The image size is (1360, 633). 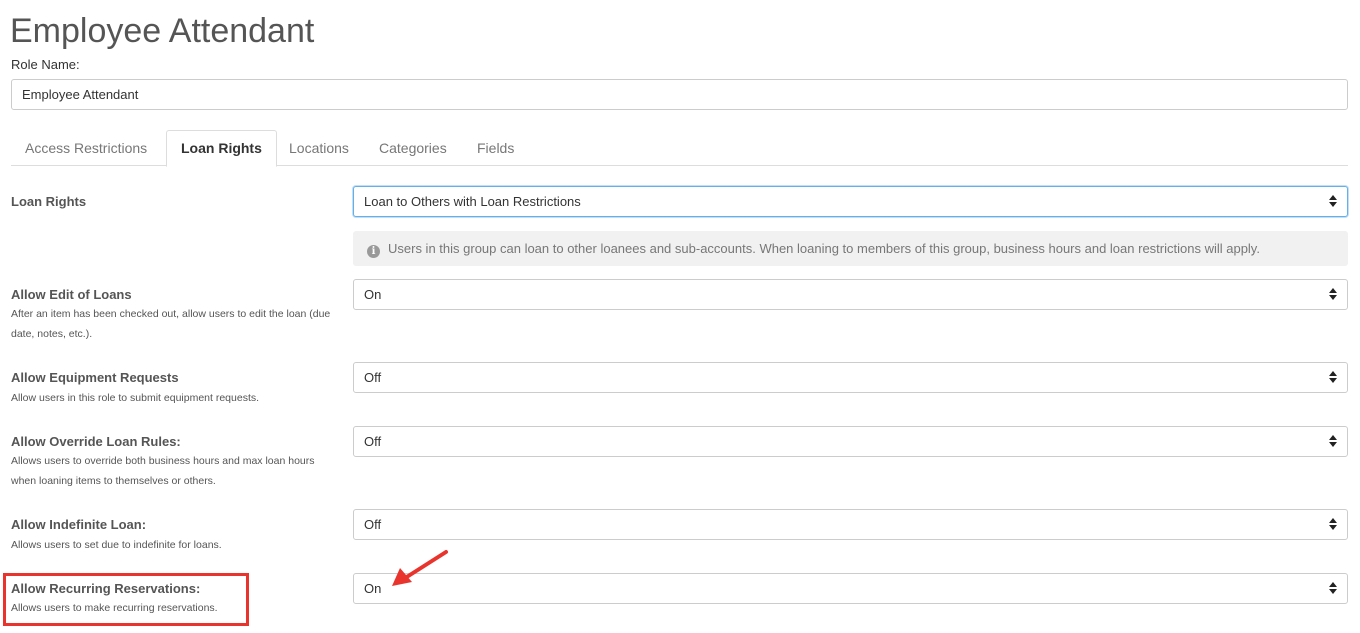 What do you see at coordinates (850, 524) in the screenshot?
I see `allow-indefinite-loan-select: Off` at bounding box center [850, 524].